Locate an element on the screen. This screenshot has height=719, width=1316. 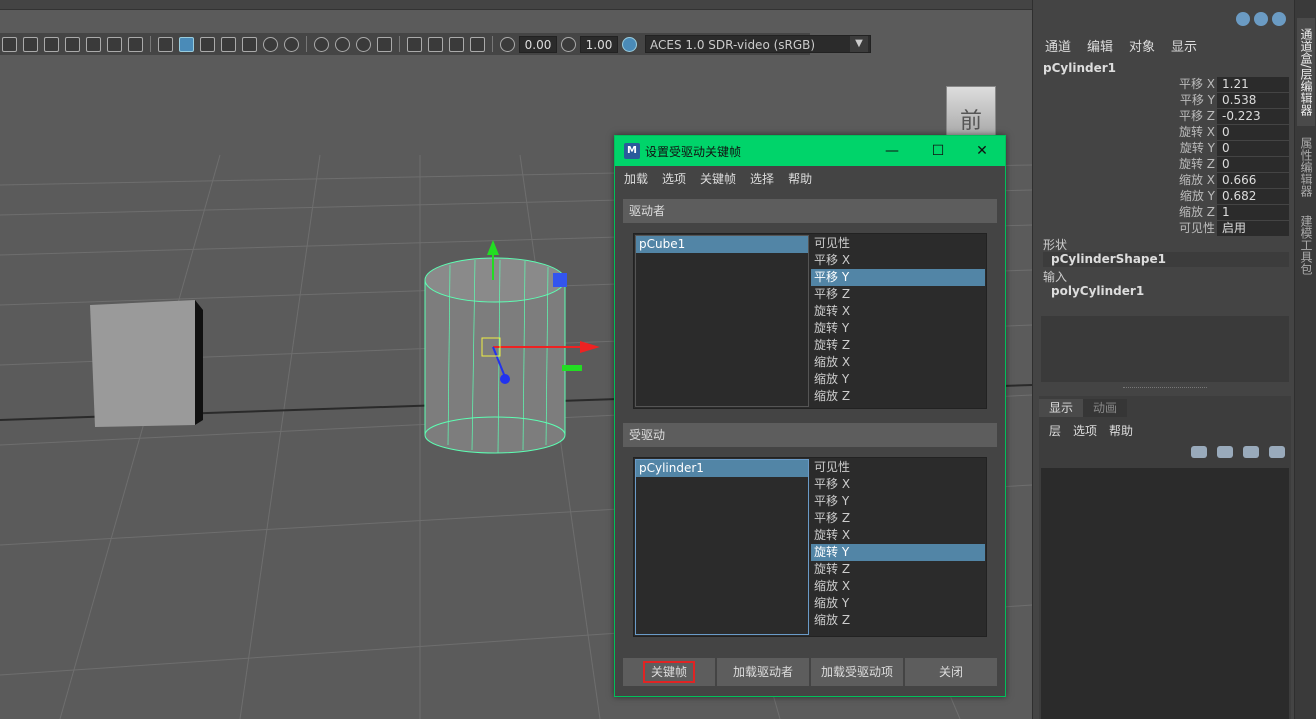
xray-components-icon is located at coordinates (477, 44).